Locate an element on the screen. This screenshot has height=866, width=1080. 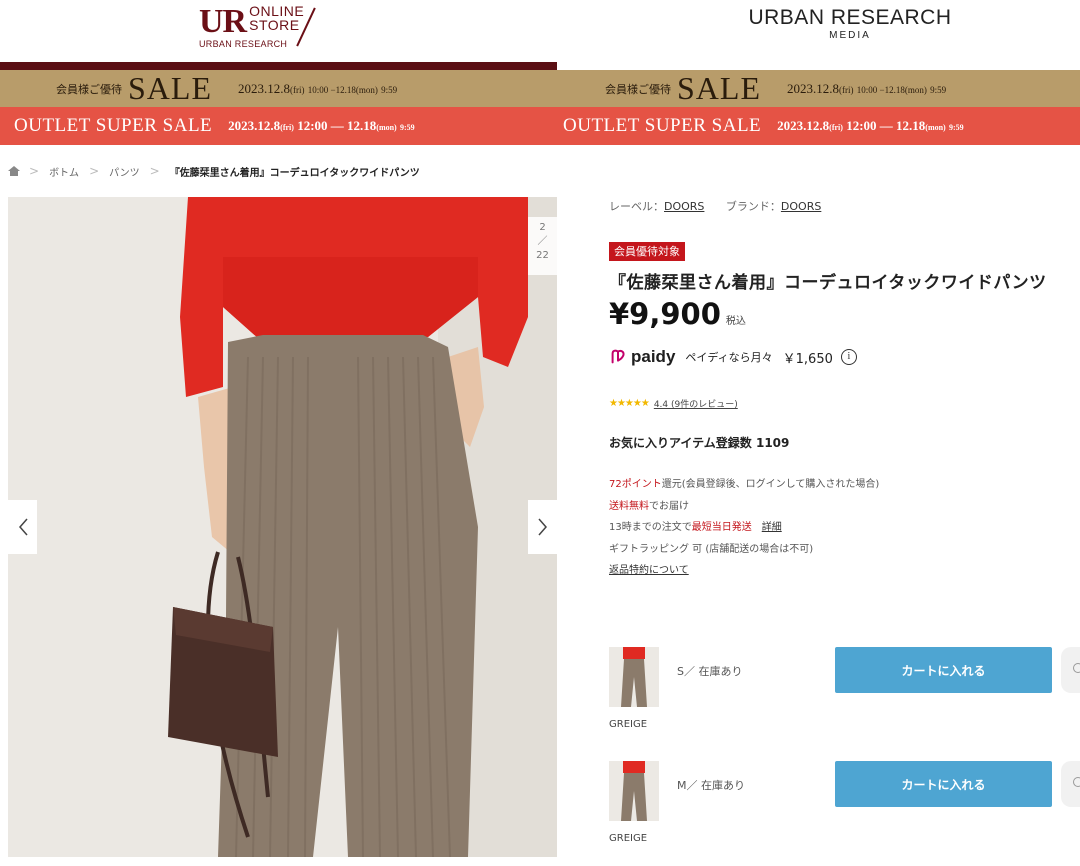
chevron-left-icon is located at coordinates (23, 527).